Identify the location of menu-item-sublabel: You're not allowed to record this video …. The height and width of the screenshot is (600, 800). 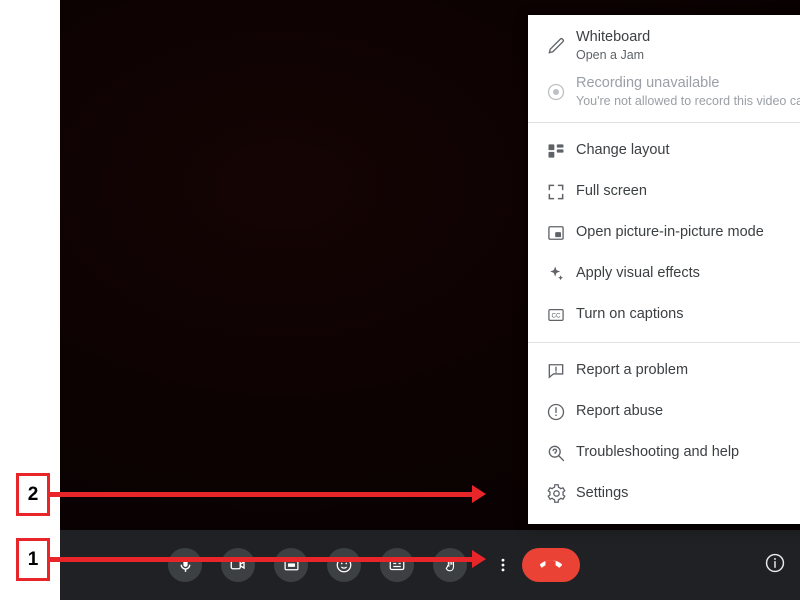
(688, 101).